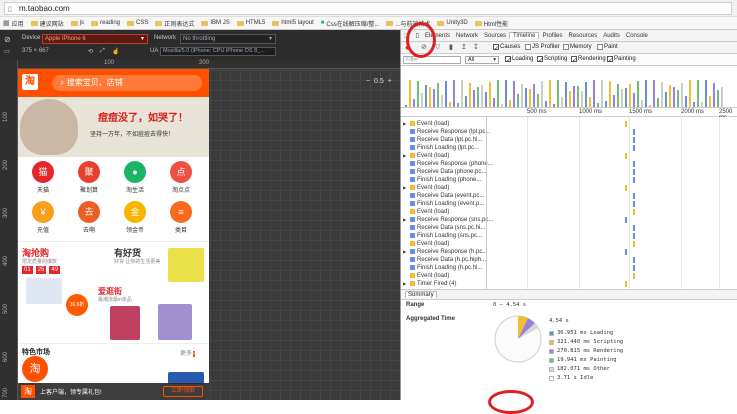 This screenshot has width=737, height=414. What do you see at coordinates (35, 369) in the screenshot?
I see `market-logo: 淘` at bounding box center [35, 369].